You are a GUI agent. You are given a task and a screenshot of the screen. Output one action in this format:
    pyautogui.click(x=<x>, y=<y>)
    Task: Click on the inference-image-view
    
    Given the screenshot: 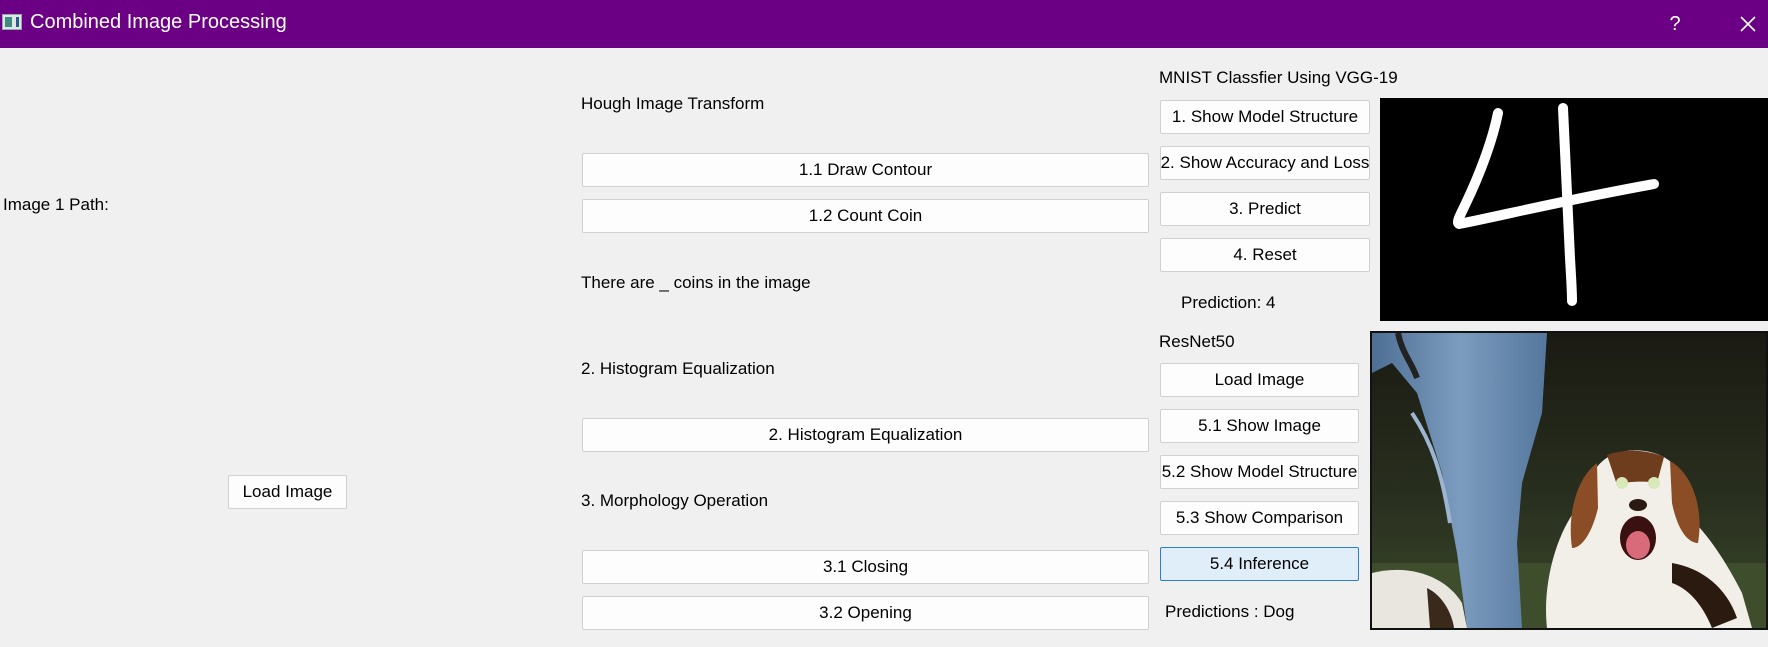 What is the action you would take?
    pyautogui.click(x=1569, y=480)
    